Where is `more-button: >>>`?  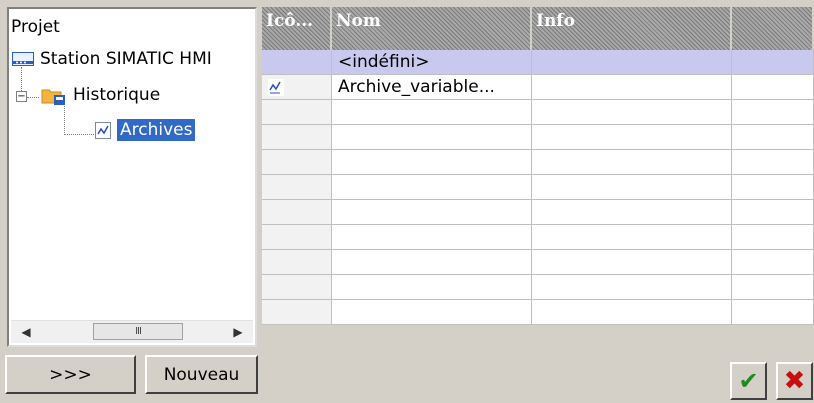
more-button: >>> is located at coordinates (70, 374).